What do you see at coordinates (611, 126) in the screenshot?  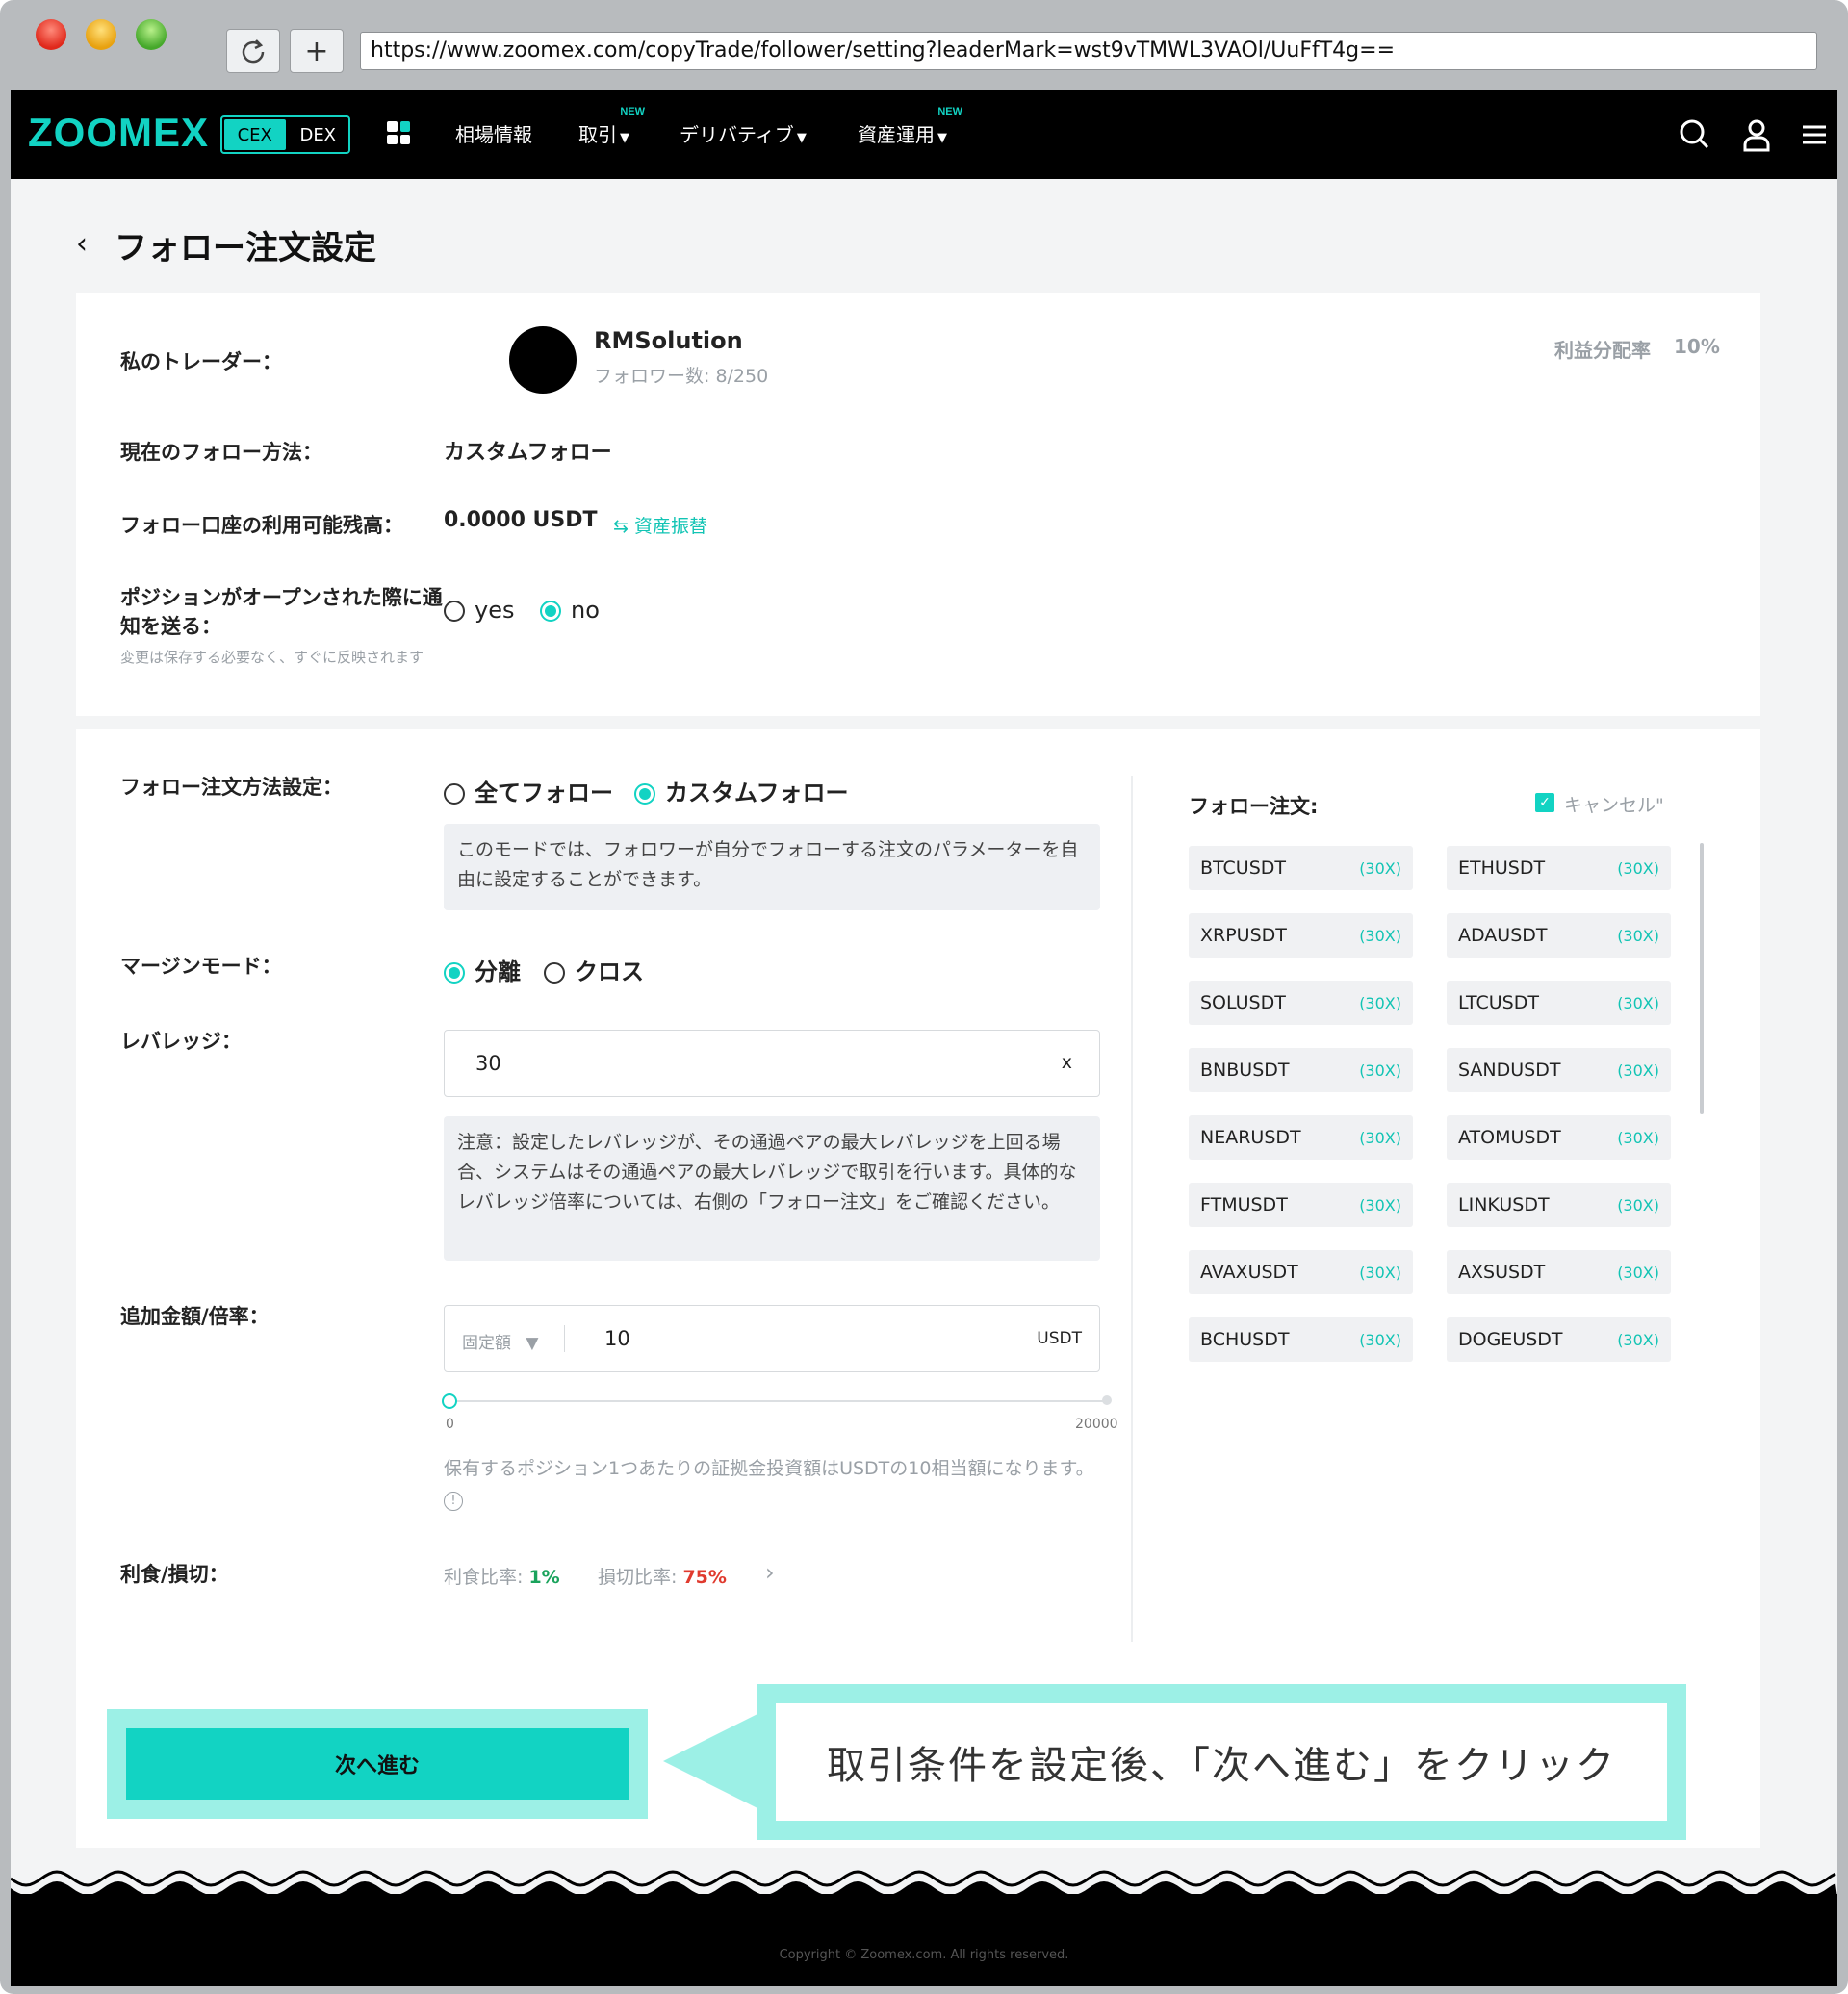 I see `nav-trade: 取引 ▼ NEW` at bounding box center [611, 126].